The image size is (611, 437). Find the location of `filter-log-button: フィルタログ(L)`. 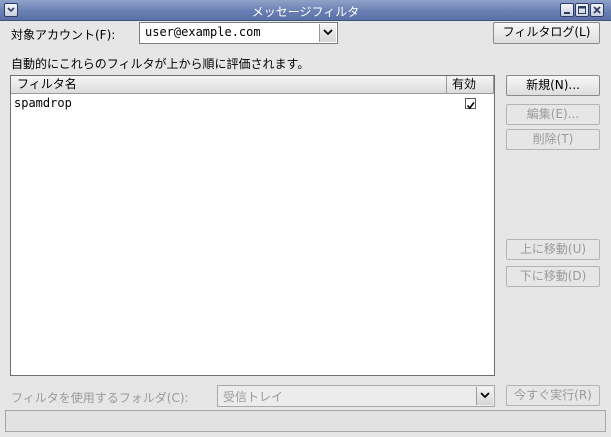

filter-log-button: フィルタログ(L) is located at coordinates (546, 33).